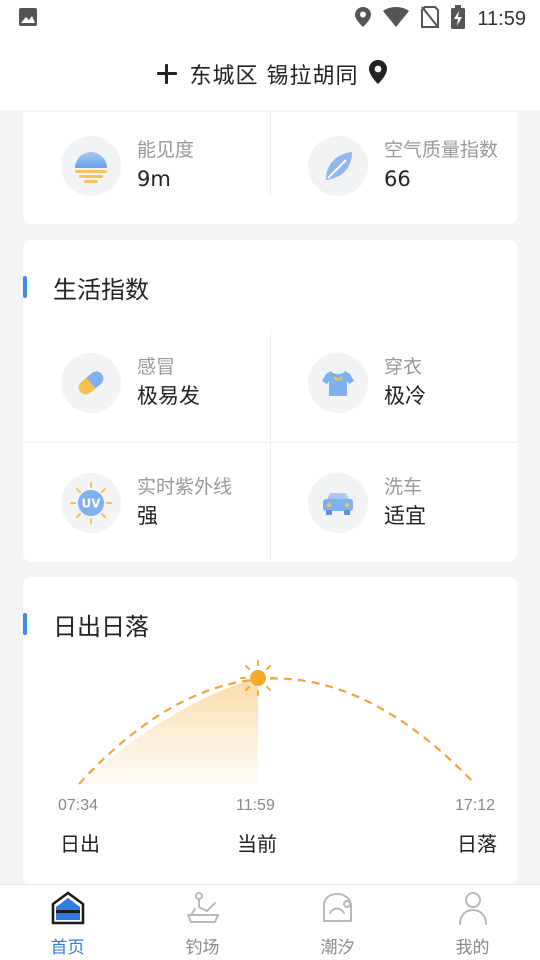 This screenshot has width=540, height=960. I want to click on aqi-value: 66, so click(397, 179).